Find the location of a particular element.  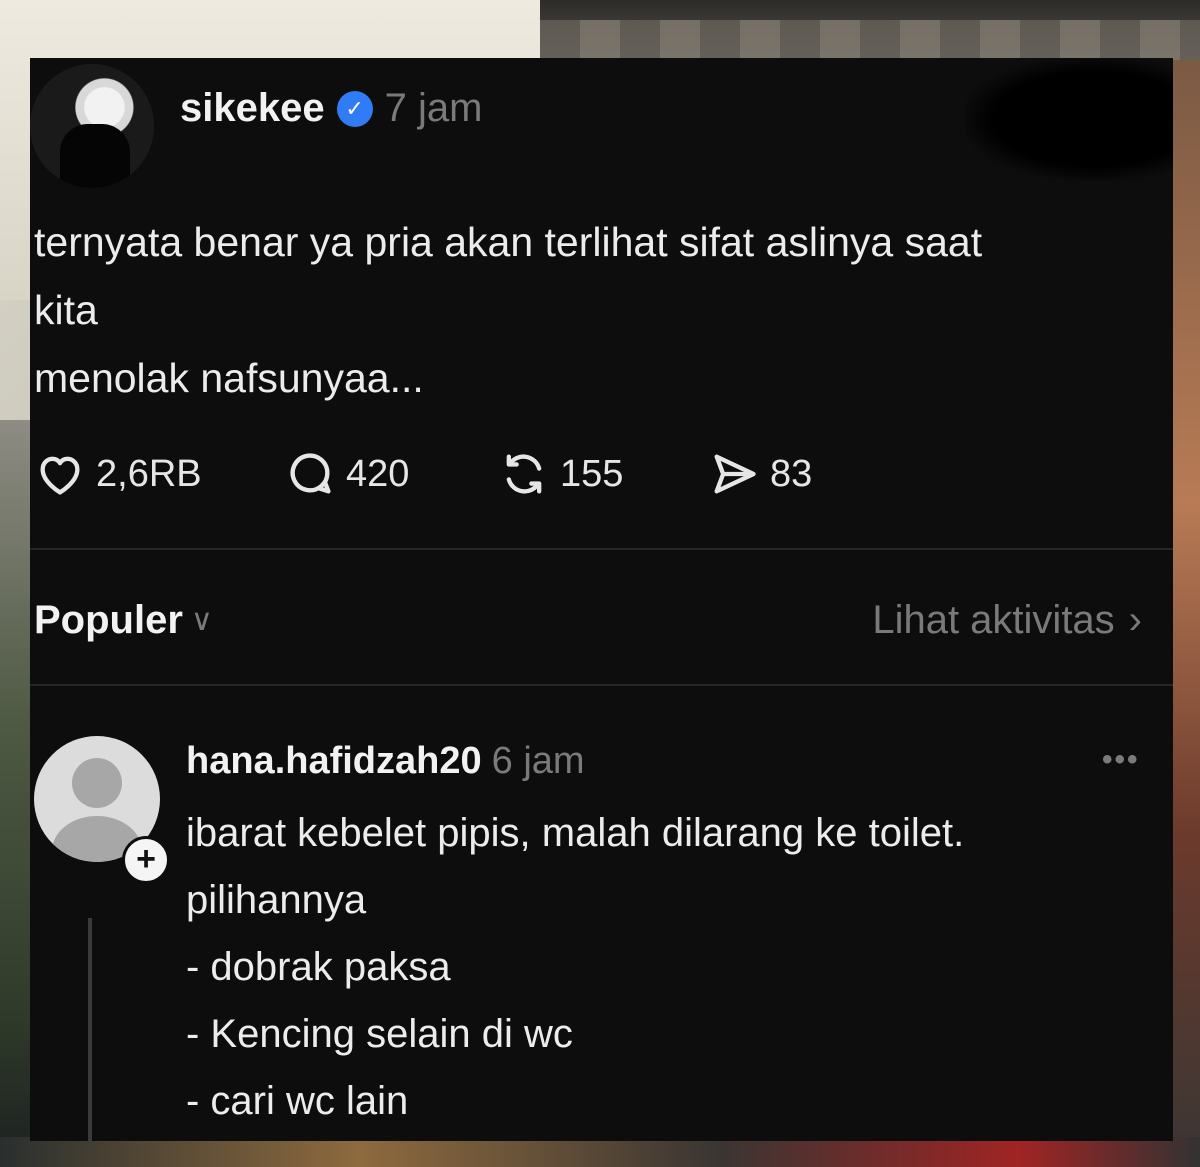

post-author-username: sikekee is located at coordinates (252, 108).